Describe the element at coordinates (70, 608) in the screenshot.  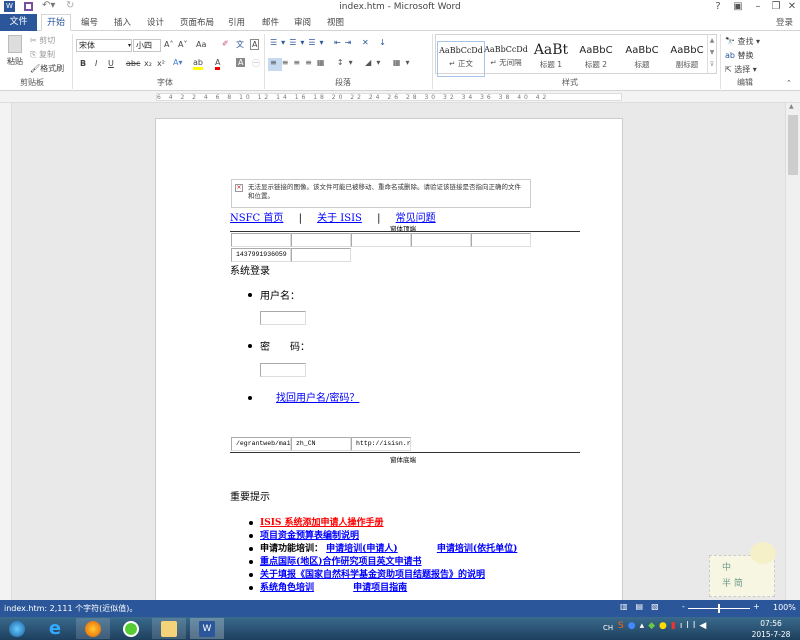
I see `word-count-status: index.htm: 2,111 个字符(近似值)。` at that location.